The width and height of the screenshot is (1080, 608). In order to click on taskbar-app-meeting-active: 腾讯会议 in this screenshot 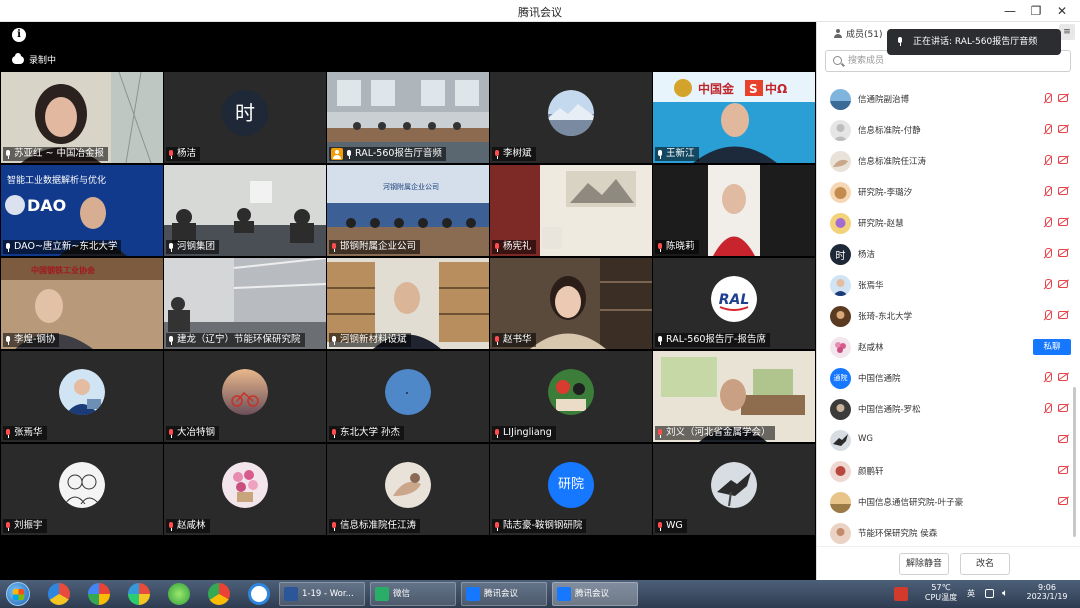, I will do `click(595, 594)`.